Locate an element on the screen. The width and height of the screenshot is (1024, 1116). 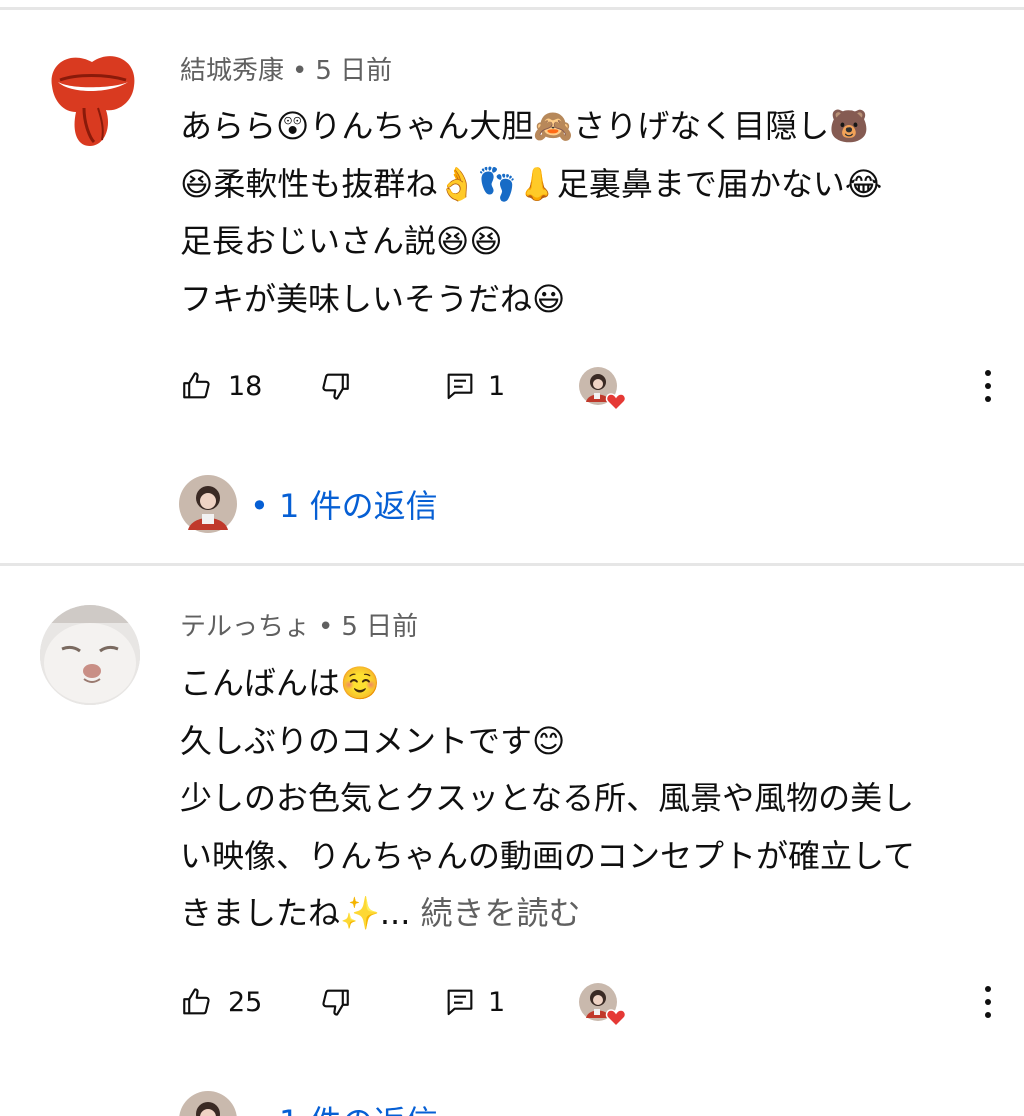
author-name: テルっちょ is located at coordinates (245, 627).